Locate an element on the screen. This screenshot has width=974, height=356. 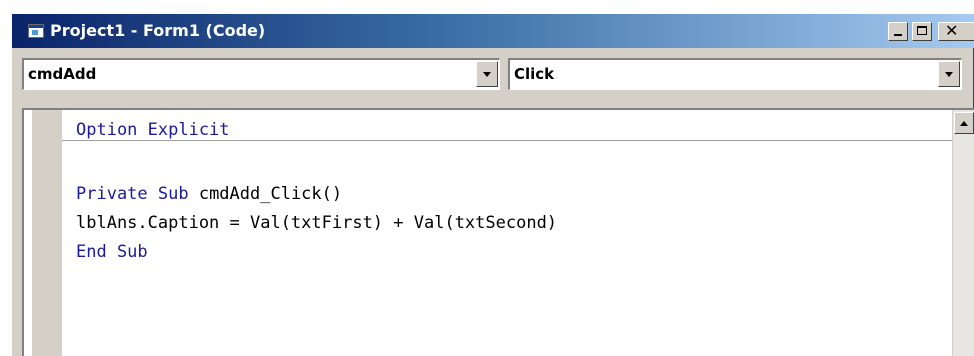
procedure-dropdown-value: Click is located at coordinates (534, 74).